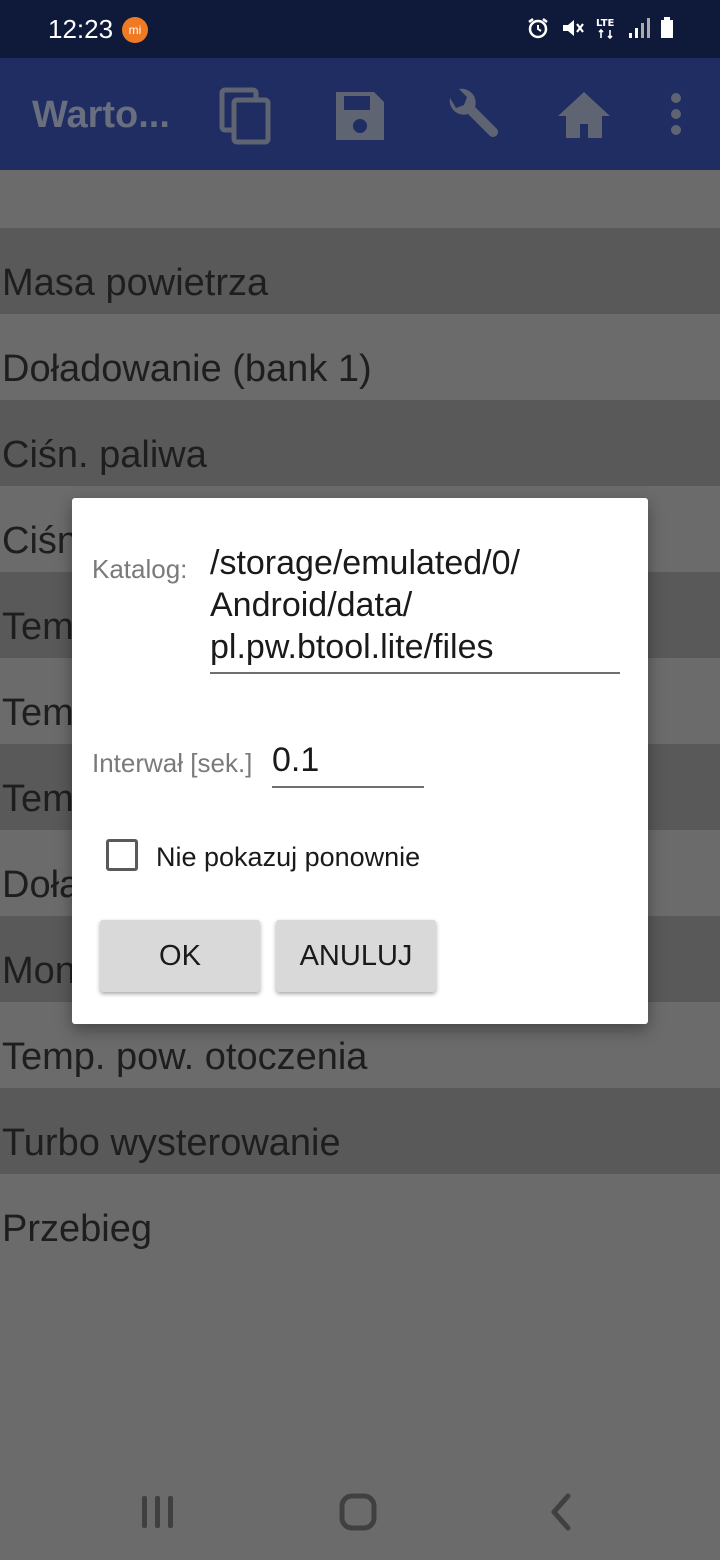 The height and width of the screenshot is (1560, 720). What do you see at coordinates (360, 29) in the screenshot?
I see `status-bar: 12:23 mi LTE` at bounding box center [360, 29].